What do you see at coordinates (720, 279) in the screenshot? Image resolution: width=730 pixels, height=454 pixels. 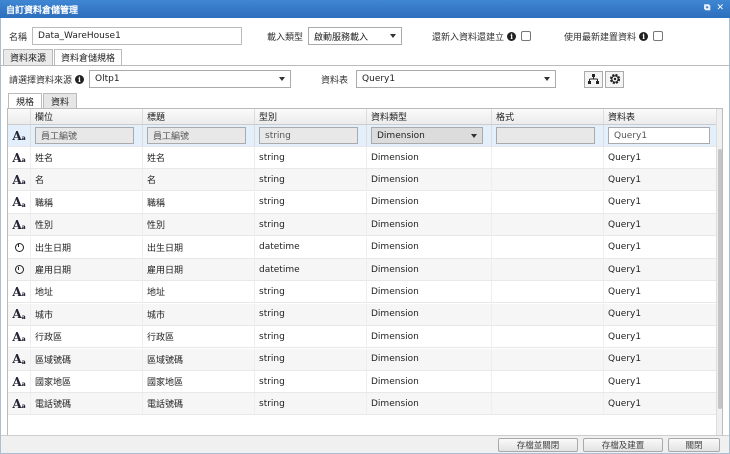 I see `scrollbar-thumb` at bounding box center [720, 279].